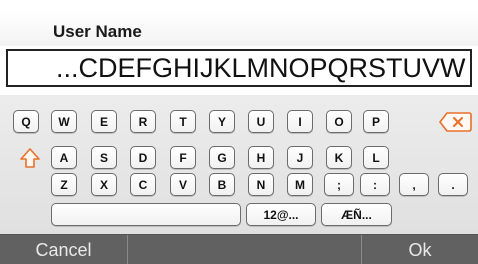 This screenshot has height=264, width=478. I want to click on key-f: F, so click(183, 157).